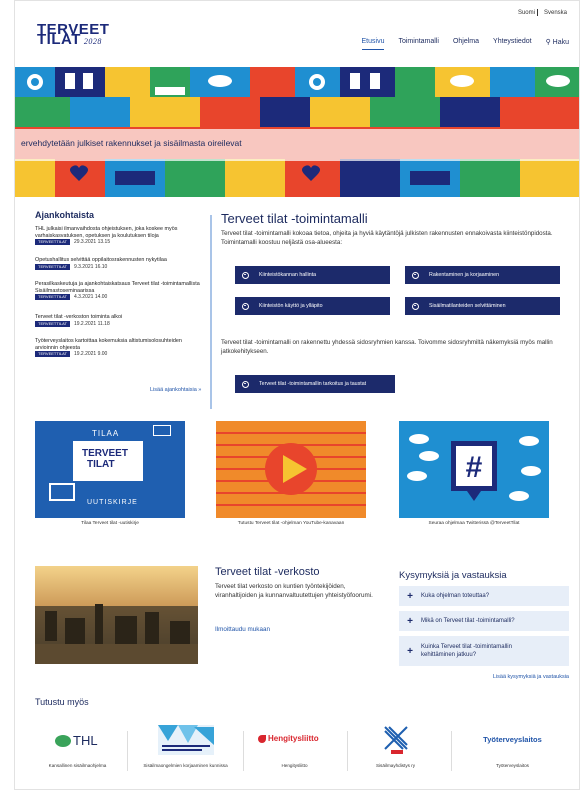  I want to click on partner-sisailmayhdistys: Sisäilmayhdistys ry, so click(395, 749).